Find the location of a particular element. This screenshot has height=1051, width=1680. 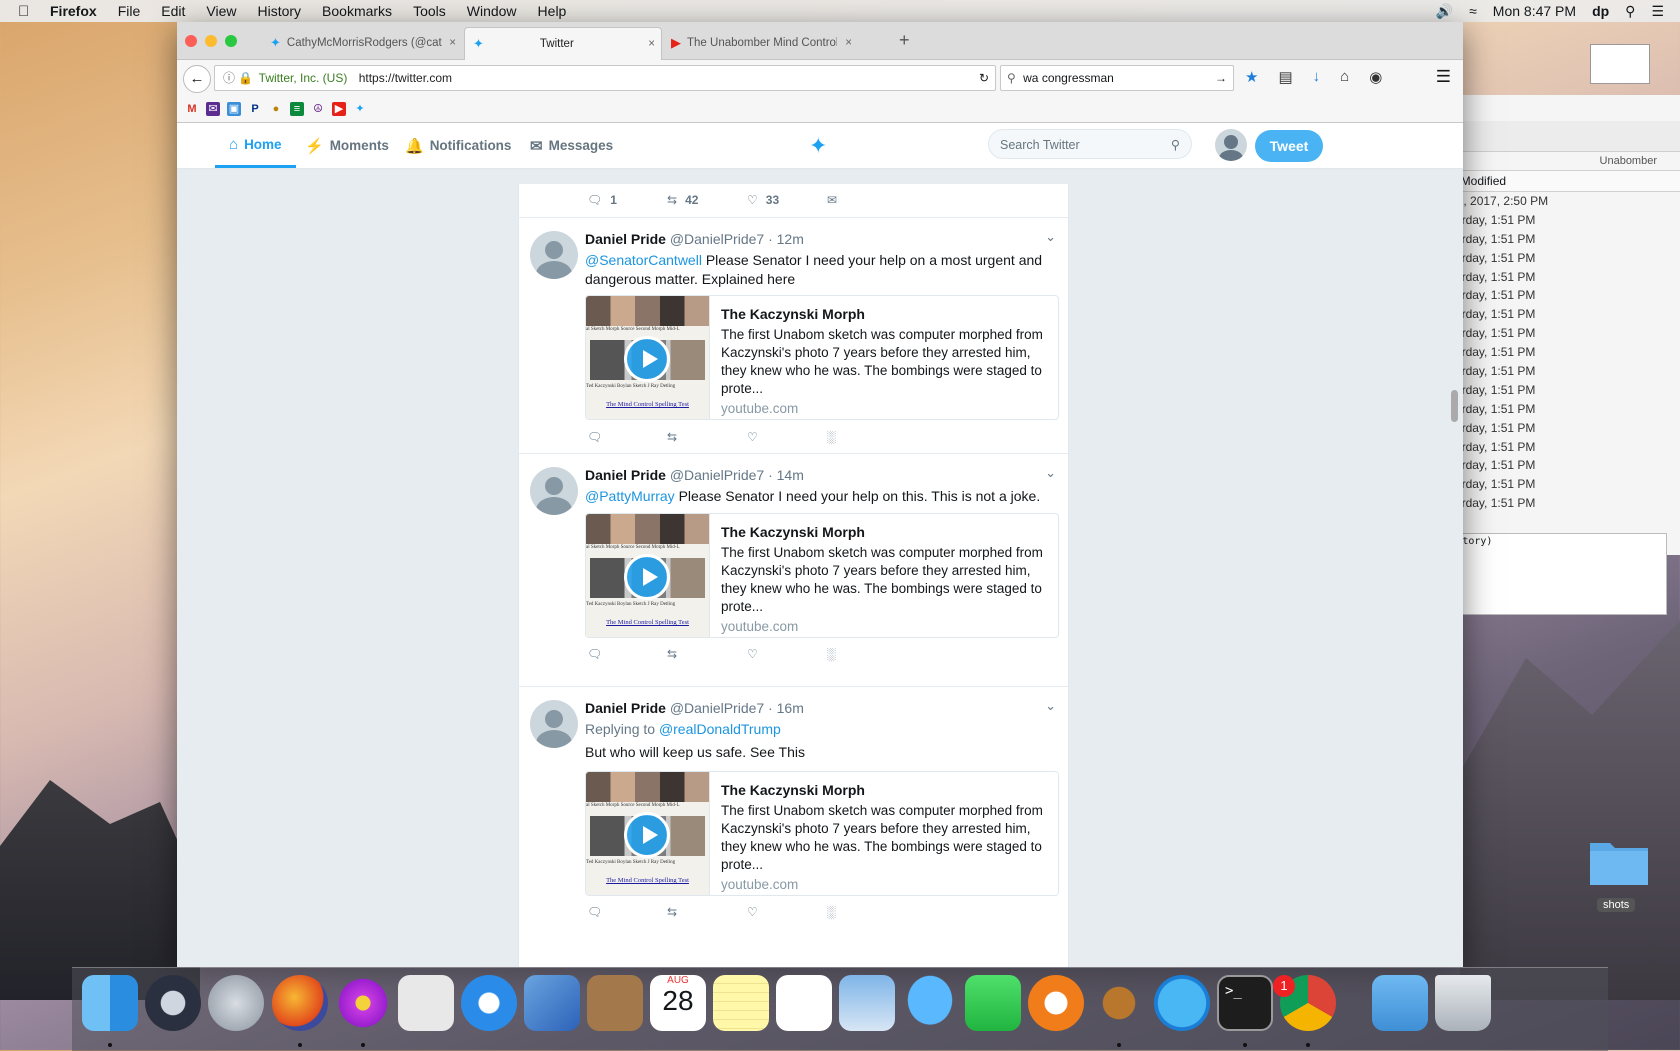

new-tab-button: + is located at coordinates (904, 40).